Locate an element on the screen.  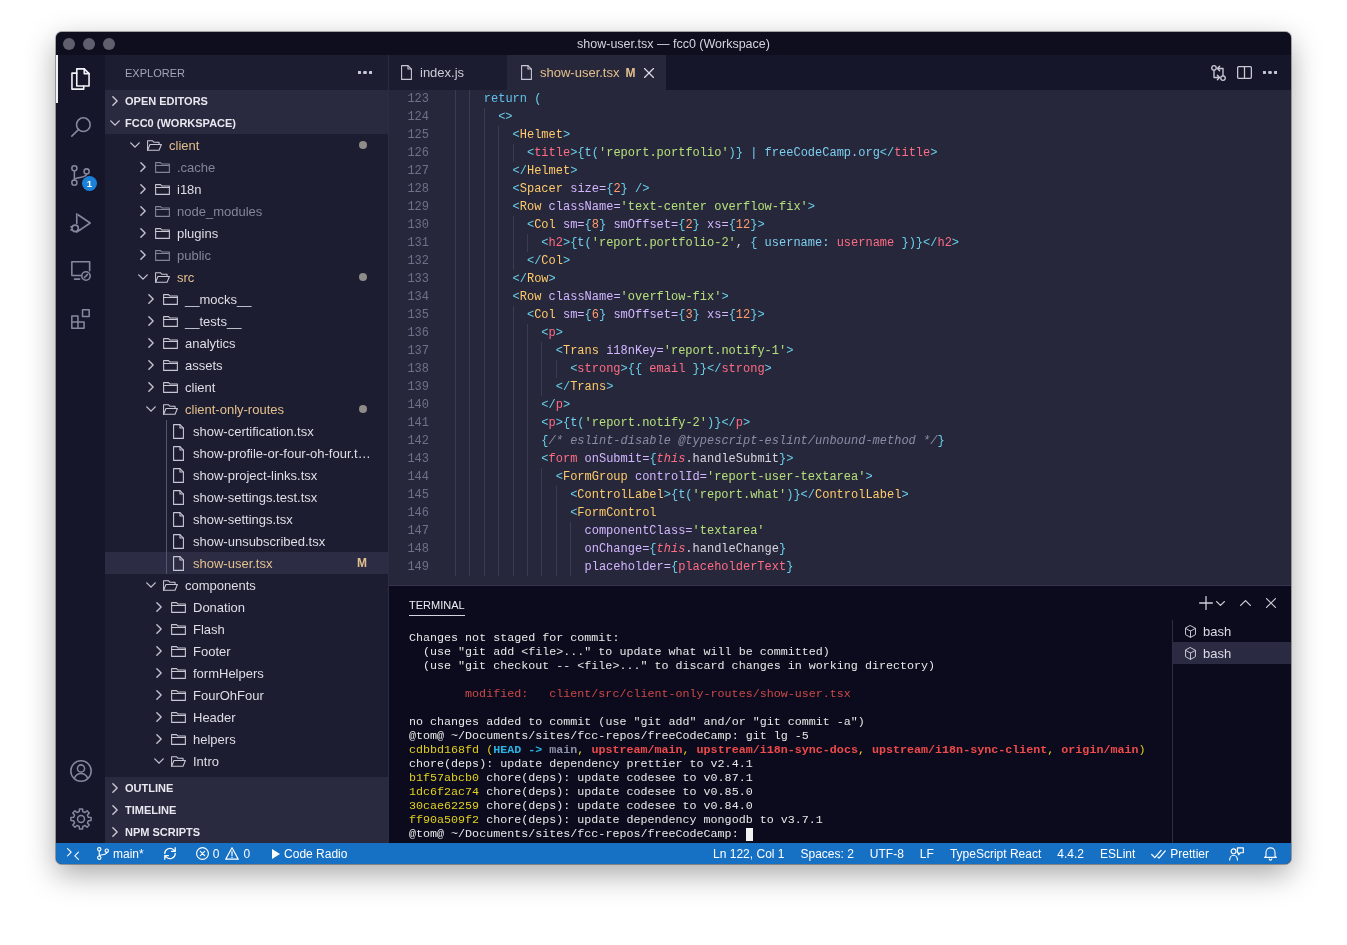
account-icon is located at coordinates (80, 771).